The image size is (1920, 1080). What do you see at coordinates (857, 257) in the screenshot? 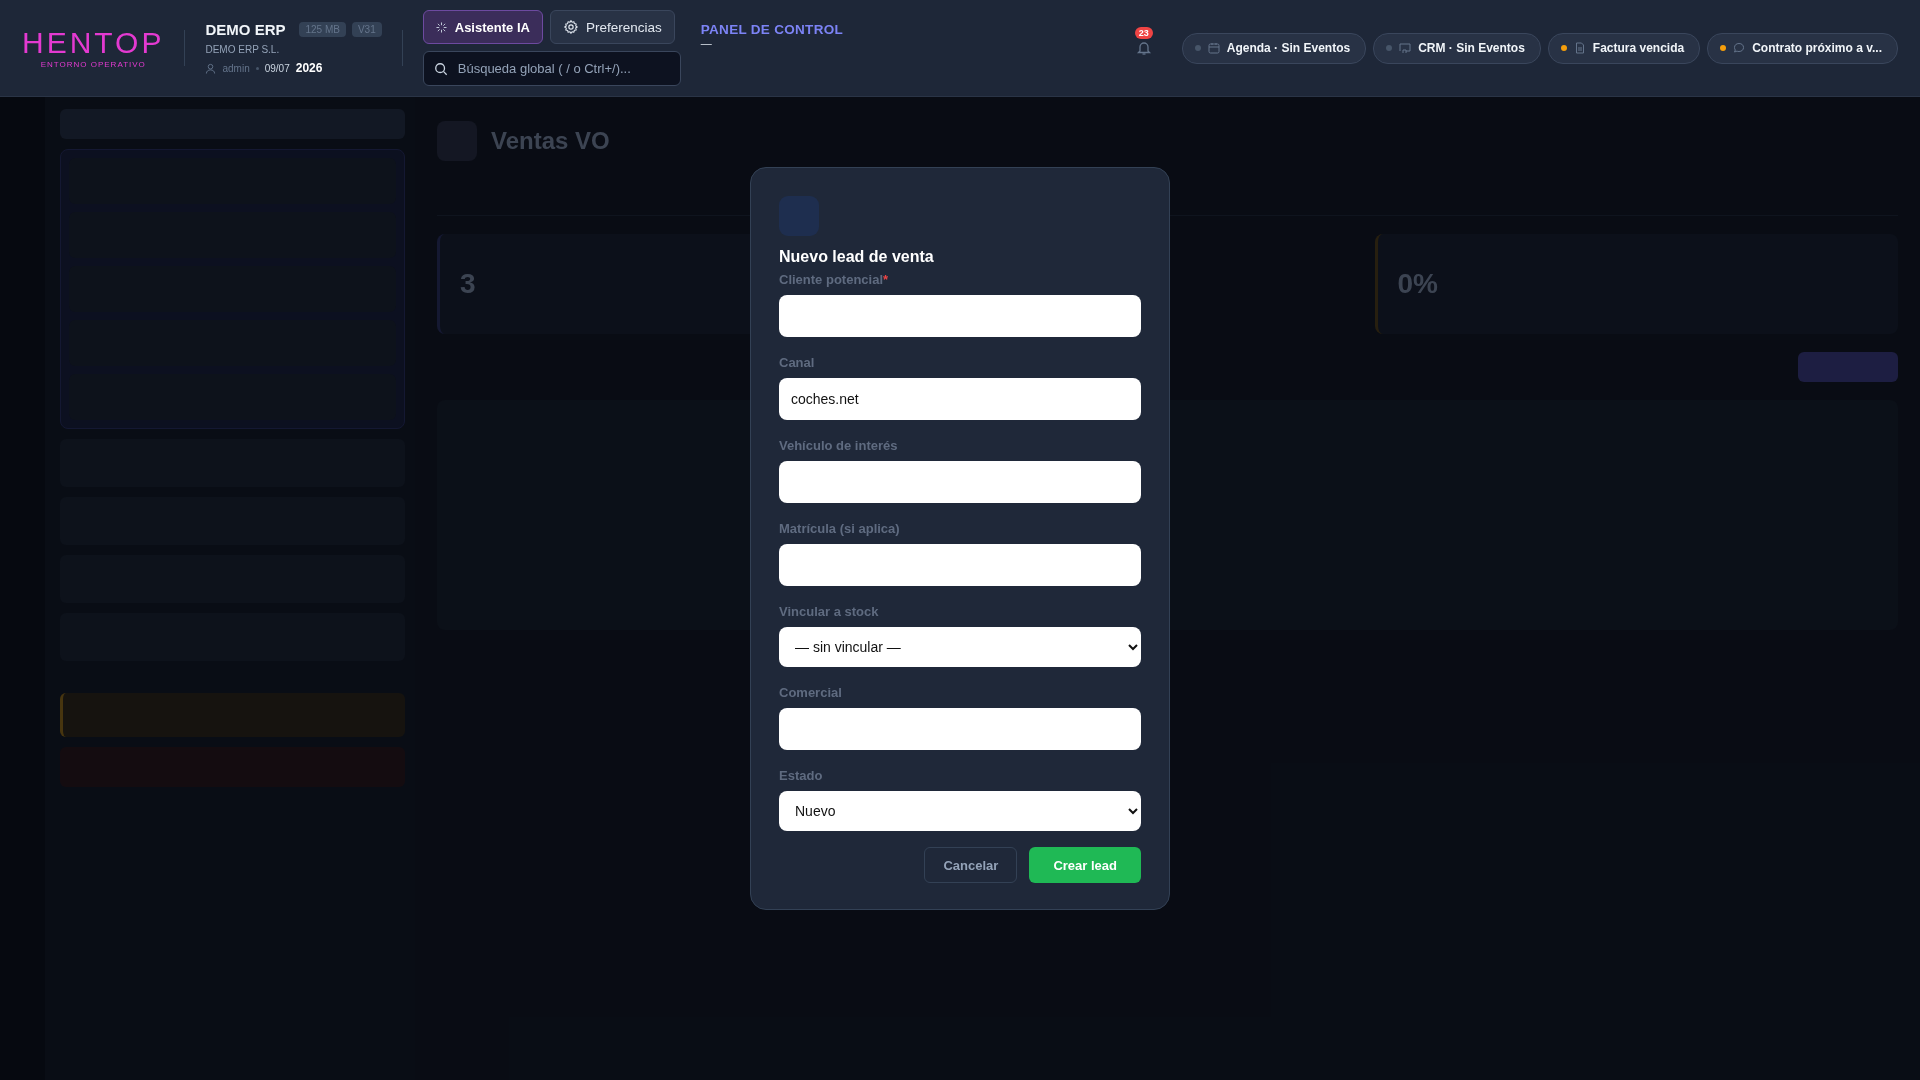
I see `modal-title: Nuevo lead de venta` at bounding box center [857, 257].